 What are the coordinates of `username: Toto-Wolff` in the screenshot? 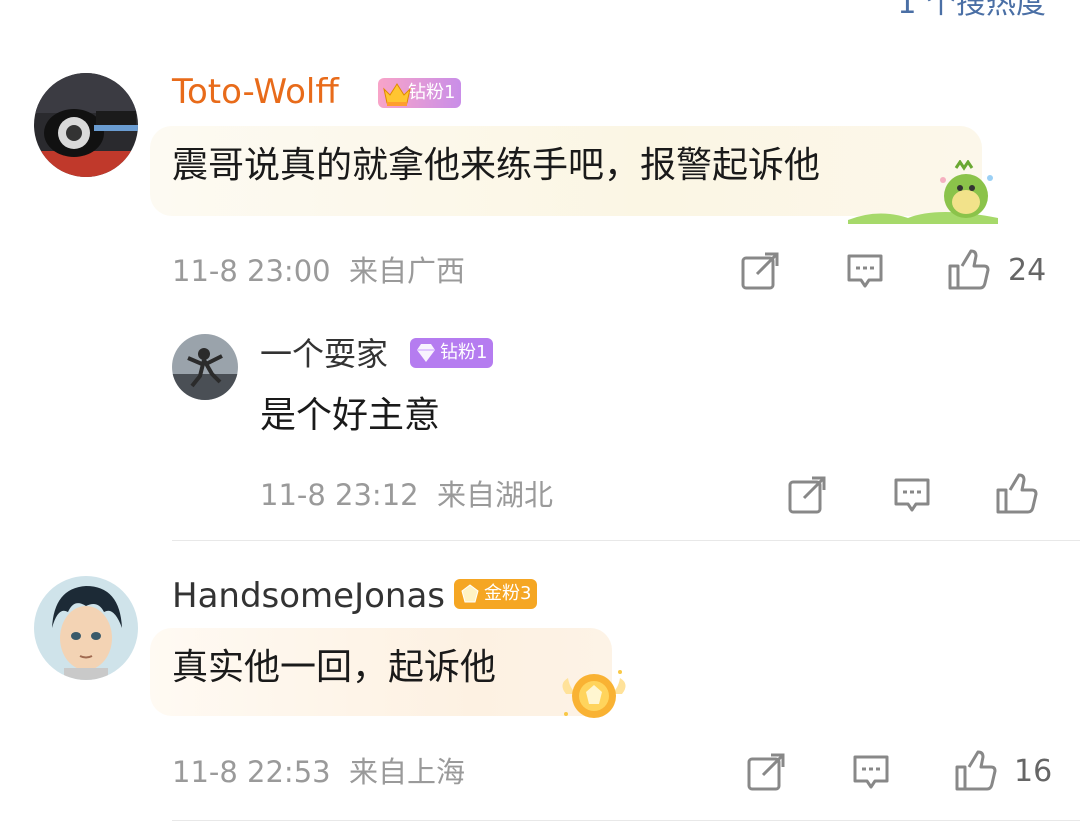 It's located at (255, 92).